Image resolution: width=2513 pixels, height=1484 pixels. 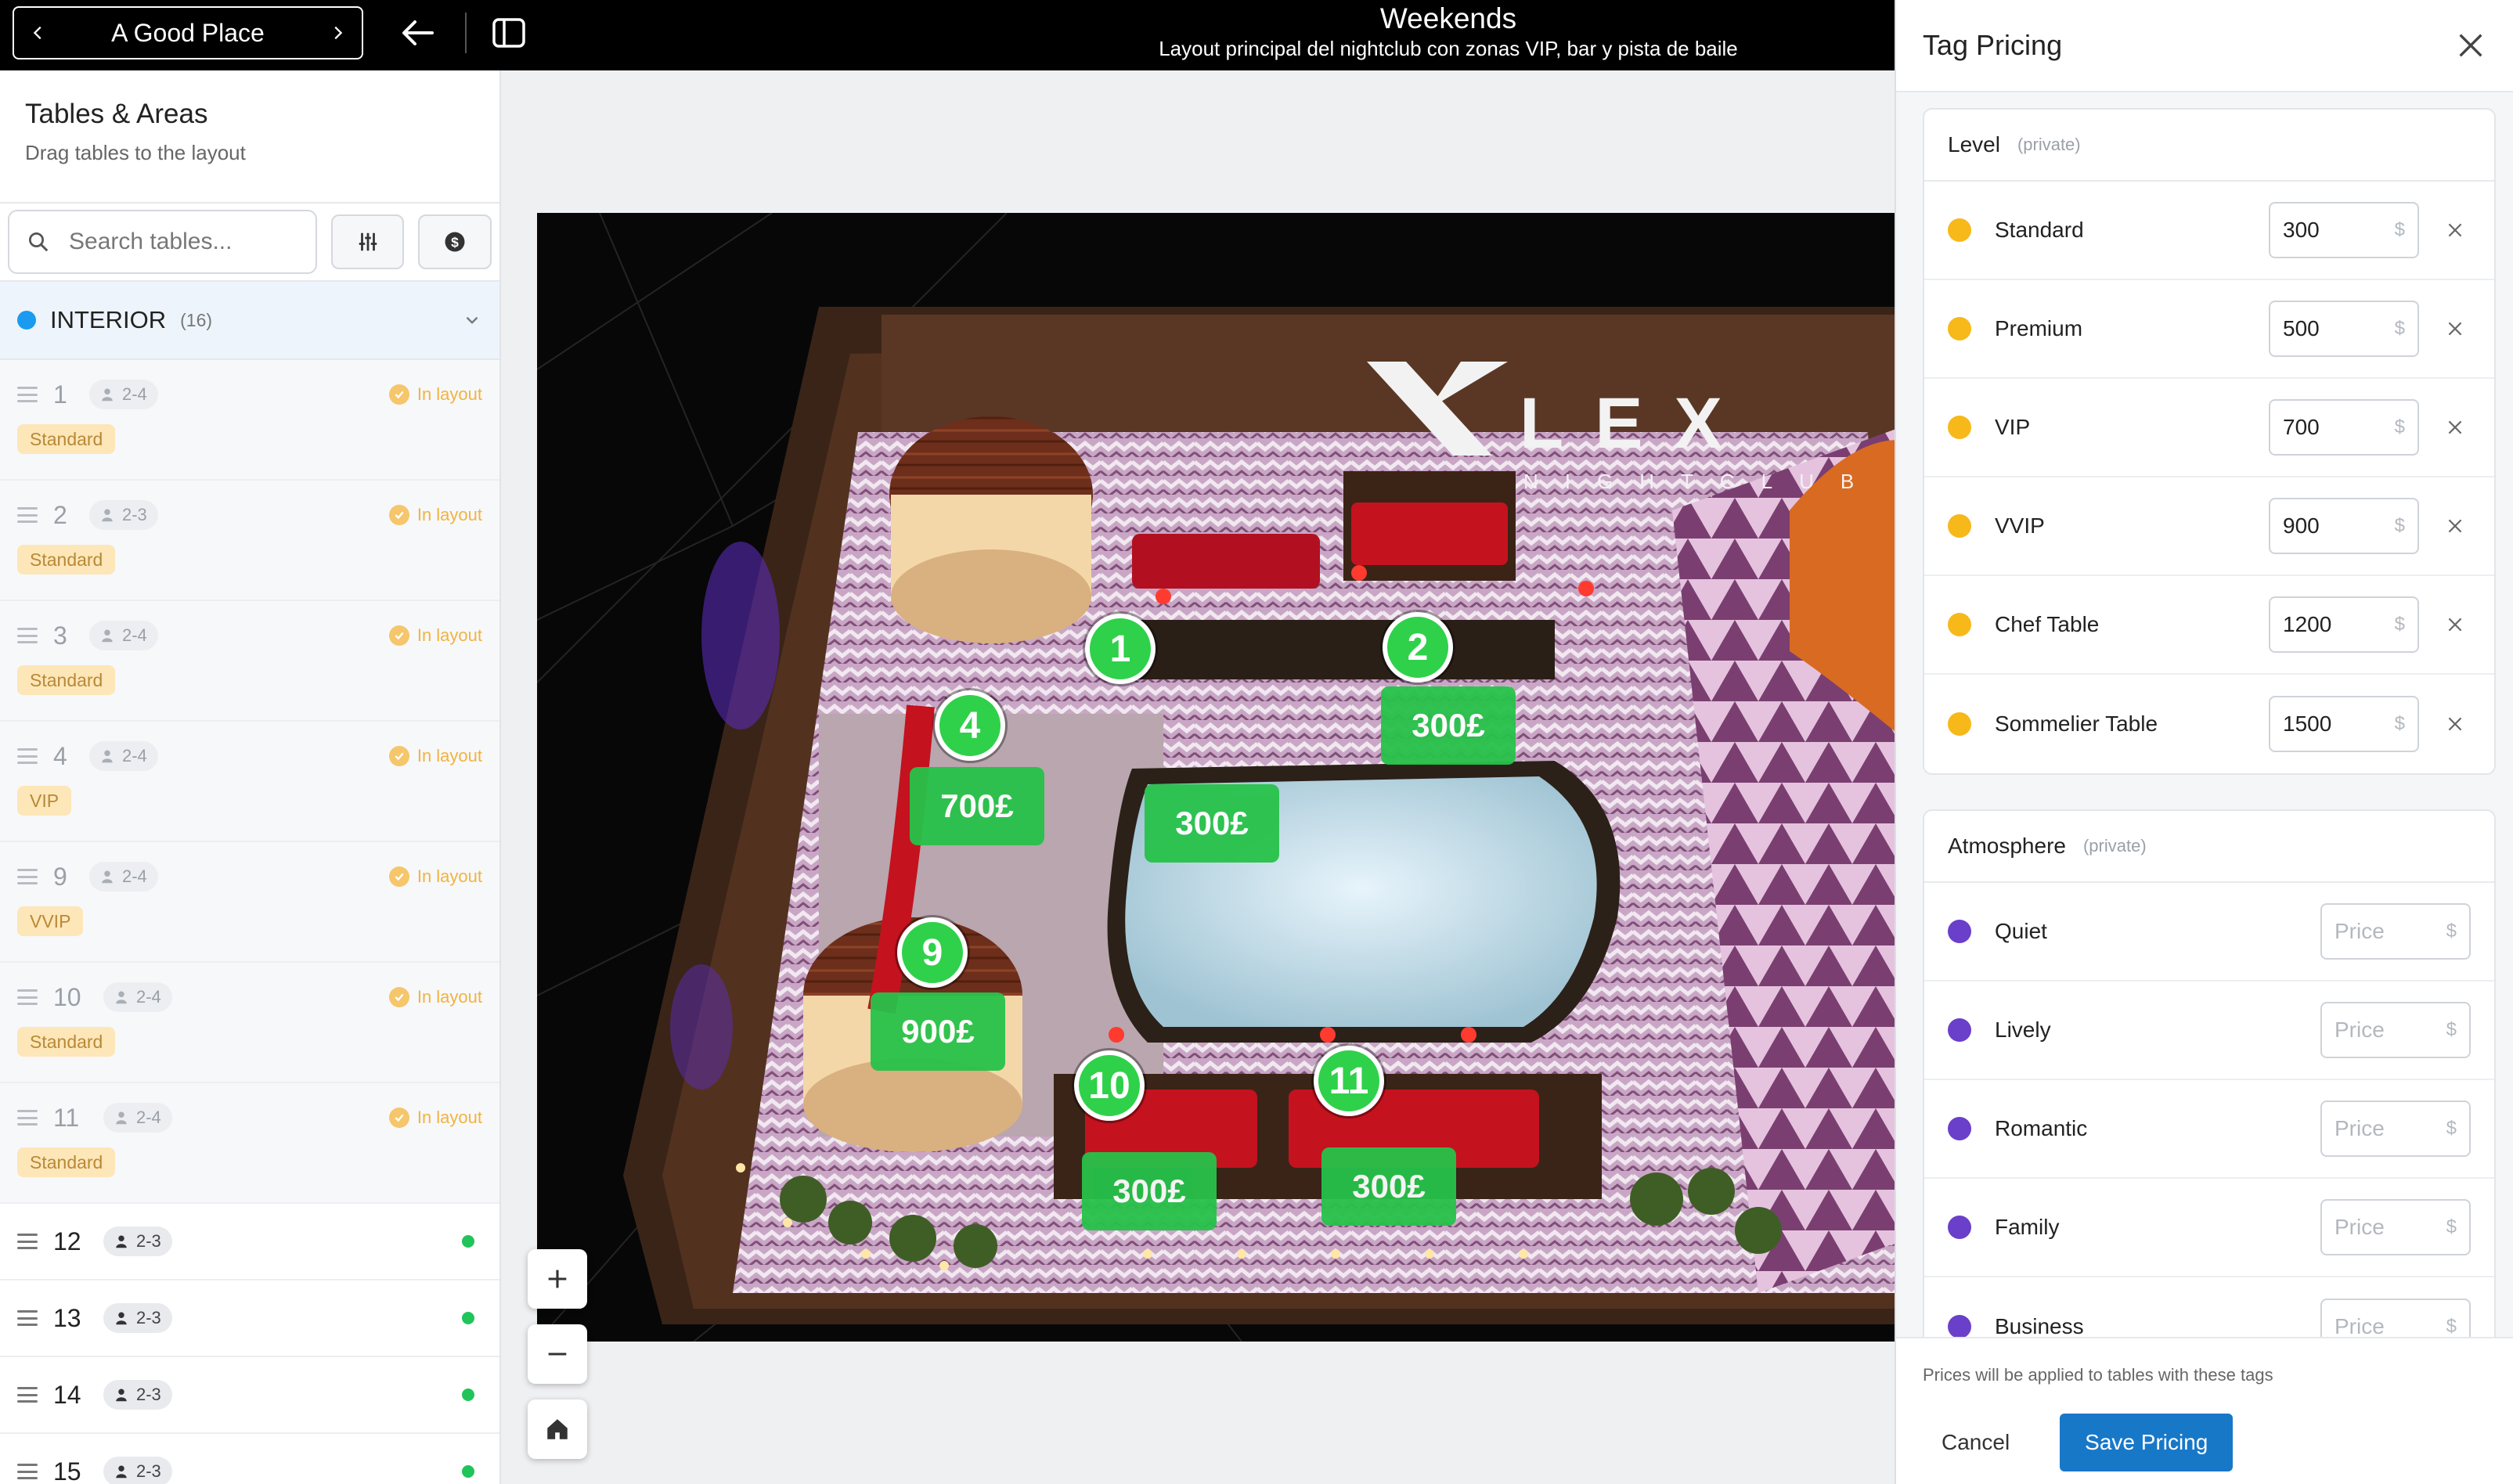 What do you see at coordinates (1109, 1085) in the screenshot?
I see `table-pin: 10` at bounding box center [1109, 1085].